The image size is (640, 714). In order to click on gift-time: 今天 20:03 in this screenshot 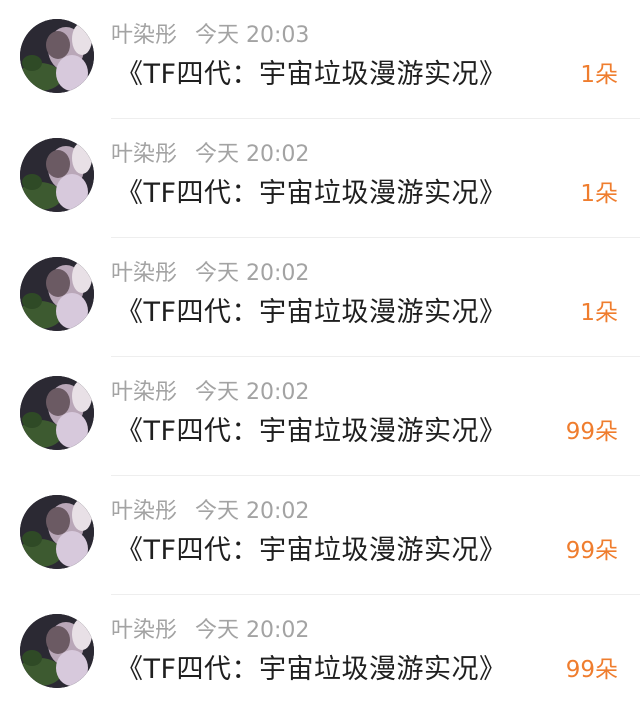, I will do `click(252, 35)`.